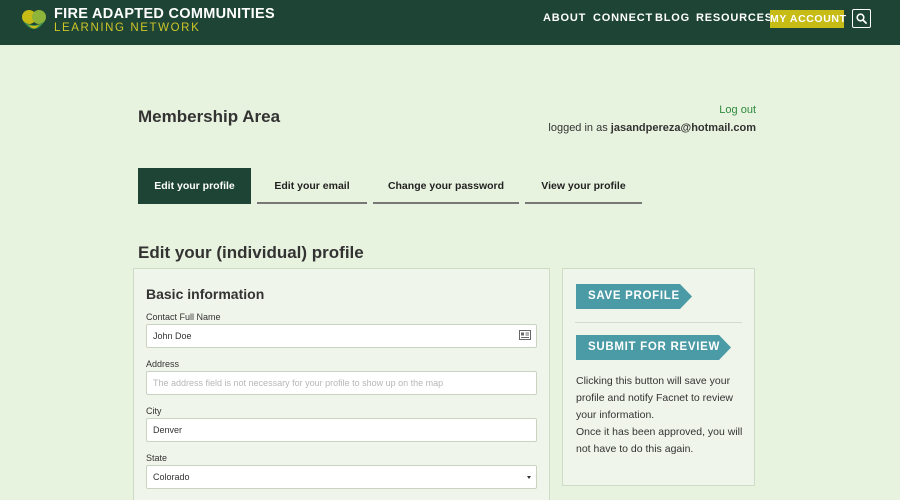  I want to click on logged-in-status: logged in as jasandpereza@hotmail.com, so click(652, 128).